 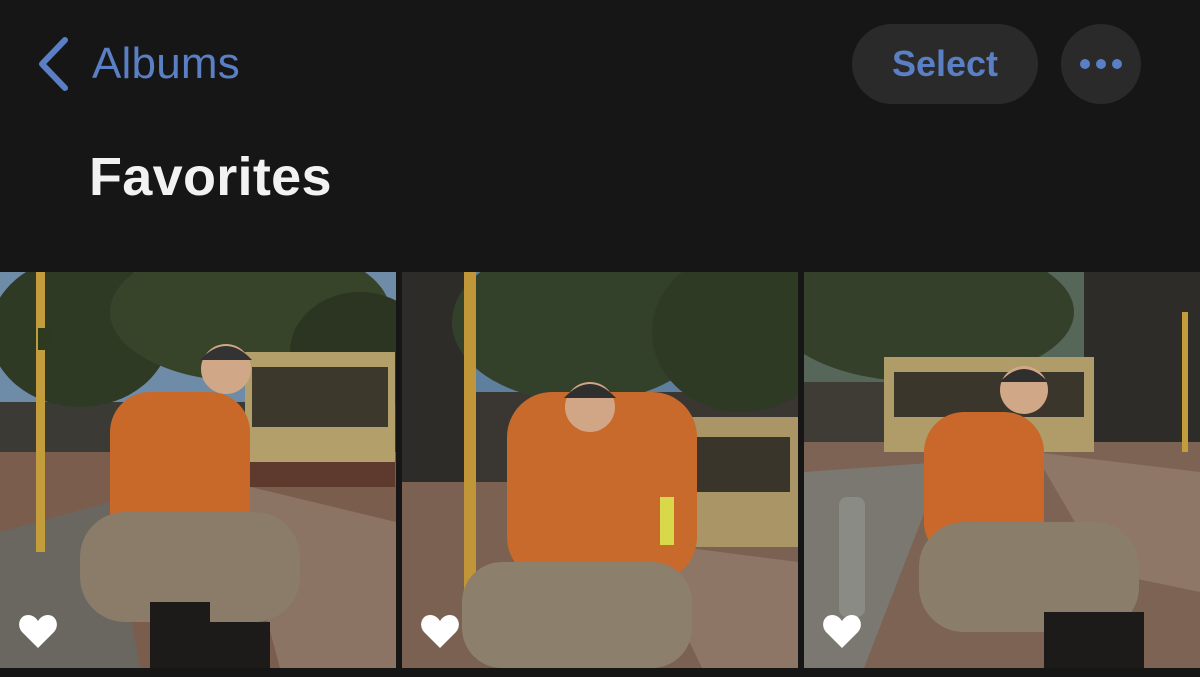 I want to click on back-button: Albums, so click(x=138, y=64).